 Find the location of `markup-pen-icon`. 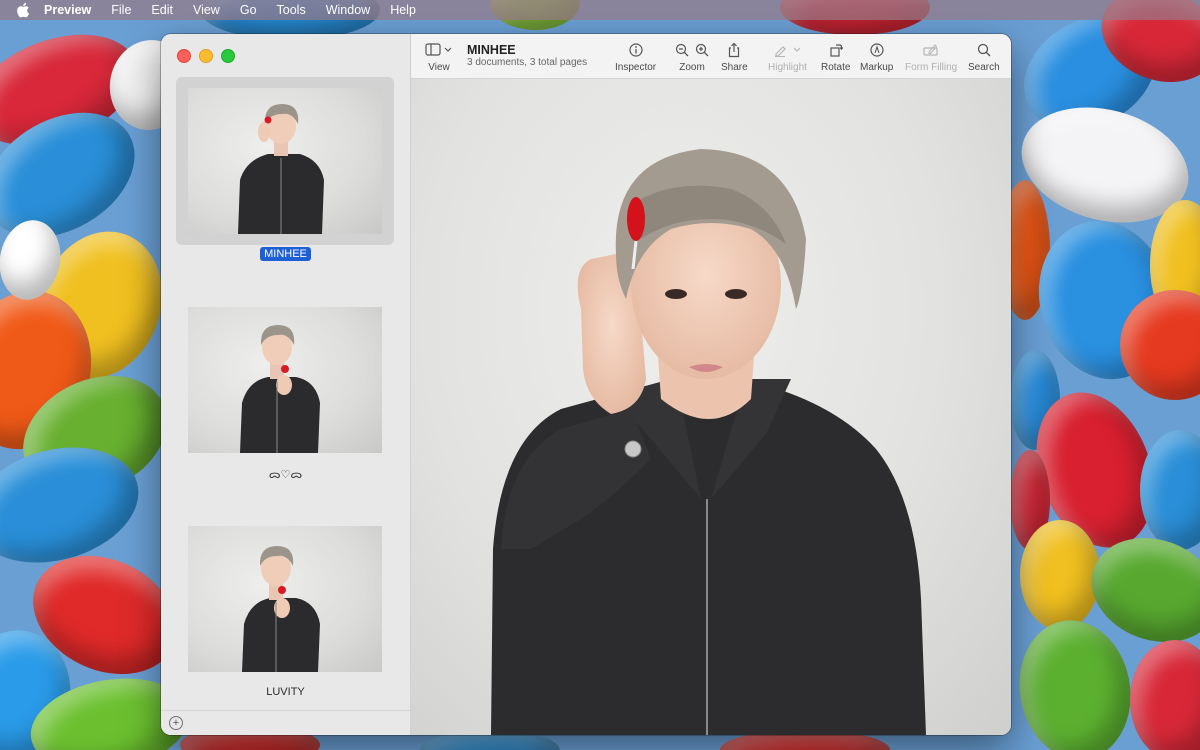

markup-pen-icon is located at coordinates (877, 50).